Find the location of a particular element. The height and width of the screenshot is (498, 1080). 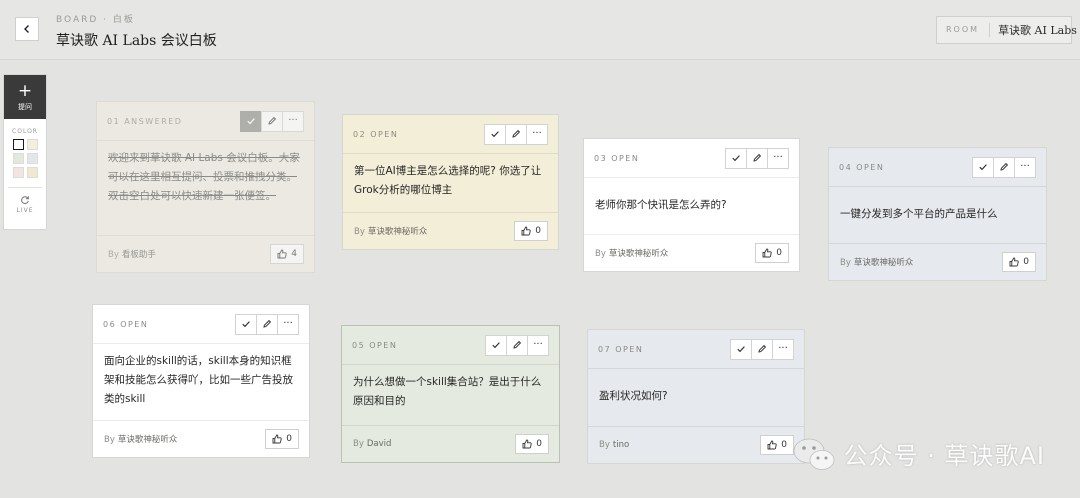

card-question-text: 盈利状况如何? is located at coordinates (633, 396).